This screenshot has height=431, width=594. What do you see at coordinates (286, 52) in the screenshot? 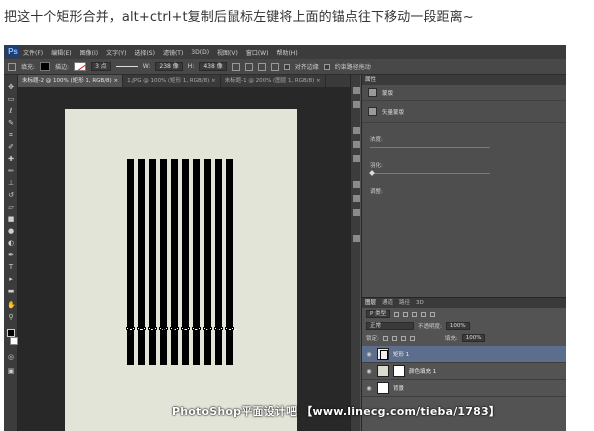
I see `menu-help: 帮助(H)` at bounding box center [286, 52].